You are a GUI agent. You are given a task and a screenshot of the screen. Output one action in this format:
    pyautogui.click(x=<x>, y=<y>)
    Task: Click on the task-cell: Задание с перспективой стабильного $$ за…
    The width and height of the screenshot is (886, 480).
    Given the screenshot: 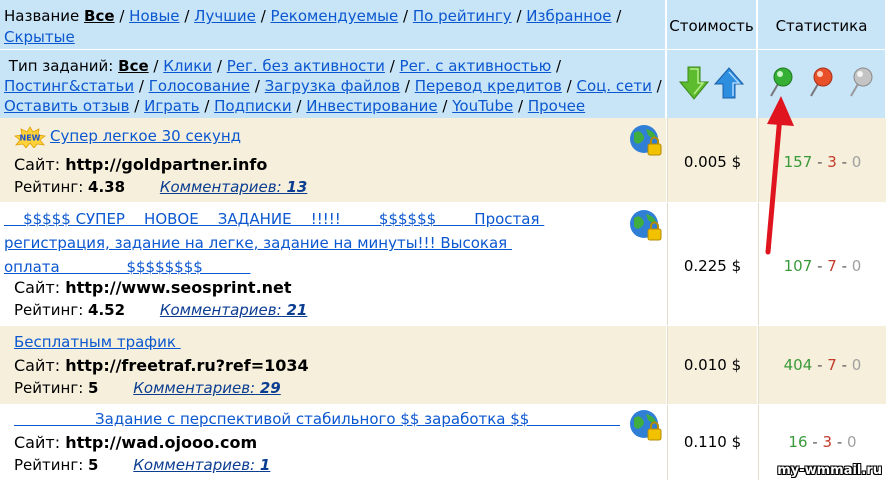 What is the action you would take?
    pyautogui.click(x=333, y=442)
    